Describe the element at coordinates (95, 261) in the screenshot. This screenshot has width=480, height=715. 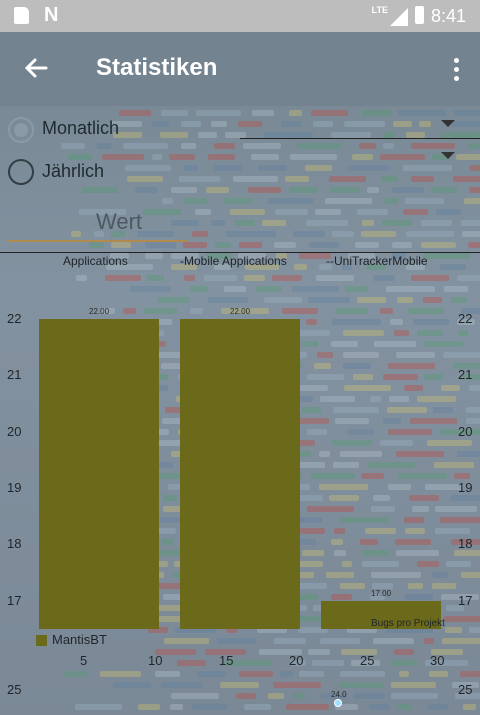
I see `category-label: Applications` at that location.